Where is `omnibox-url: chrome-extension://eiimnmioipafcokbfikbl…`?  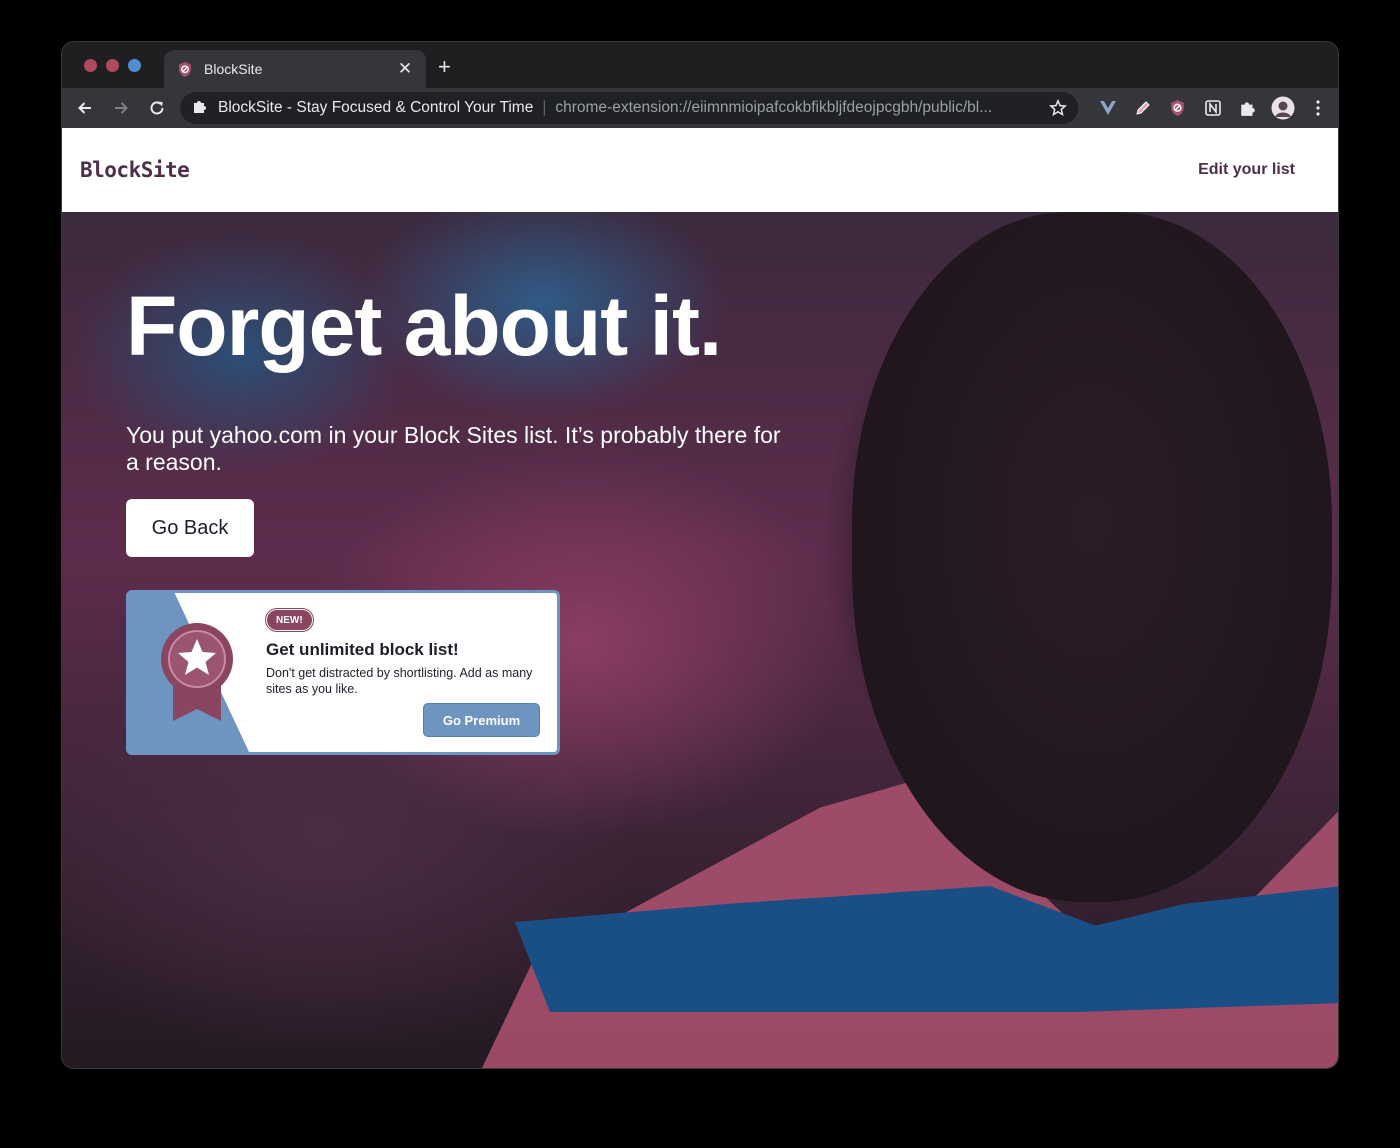
omnibox-url: chrome-extension://eiimnmioipafcokbfikbl… is located at coordinates (774, 107).